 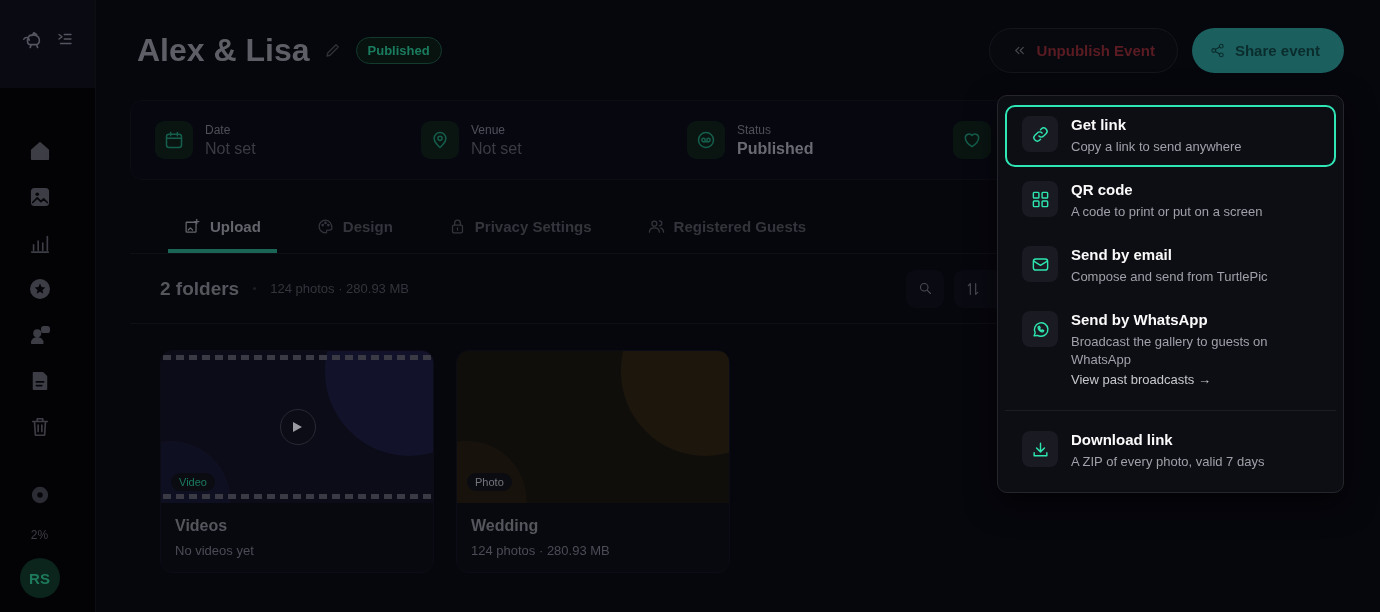 I want to click on menu-item: QR code A code to print or put on a screen, so click(x=1170, y=201).